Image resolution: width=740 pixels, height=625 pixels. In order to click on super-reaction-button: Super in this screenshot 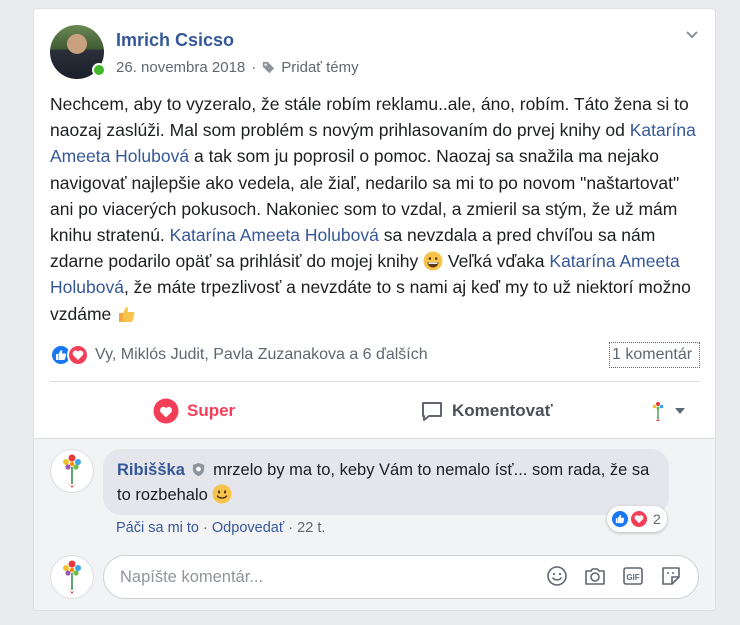, I will do `click(194, 411)`.